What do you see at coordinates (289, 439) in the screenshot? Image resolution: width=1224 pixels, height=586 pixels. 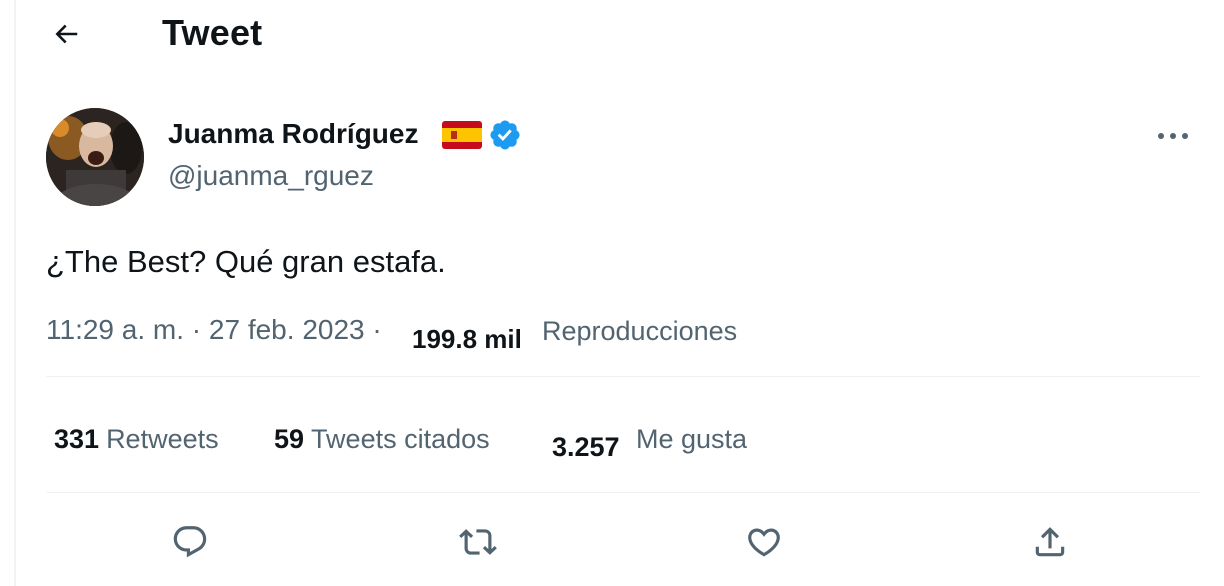 I see `quotes-count: 59` at bounding box center [289, 439].